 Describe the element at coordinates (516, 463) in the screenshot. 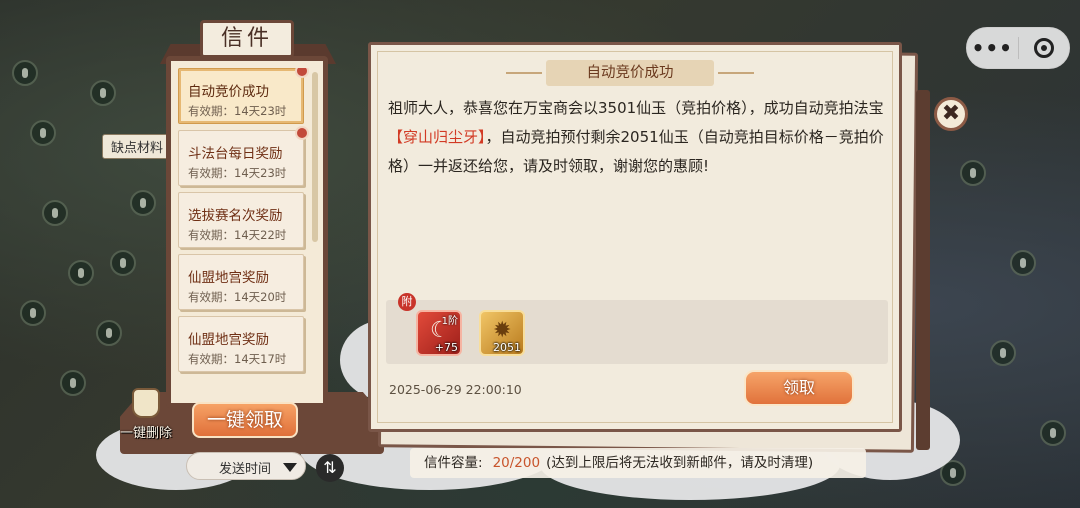

I see `capacity-value: 20/200` at that location.